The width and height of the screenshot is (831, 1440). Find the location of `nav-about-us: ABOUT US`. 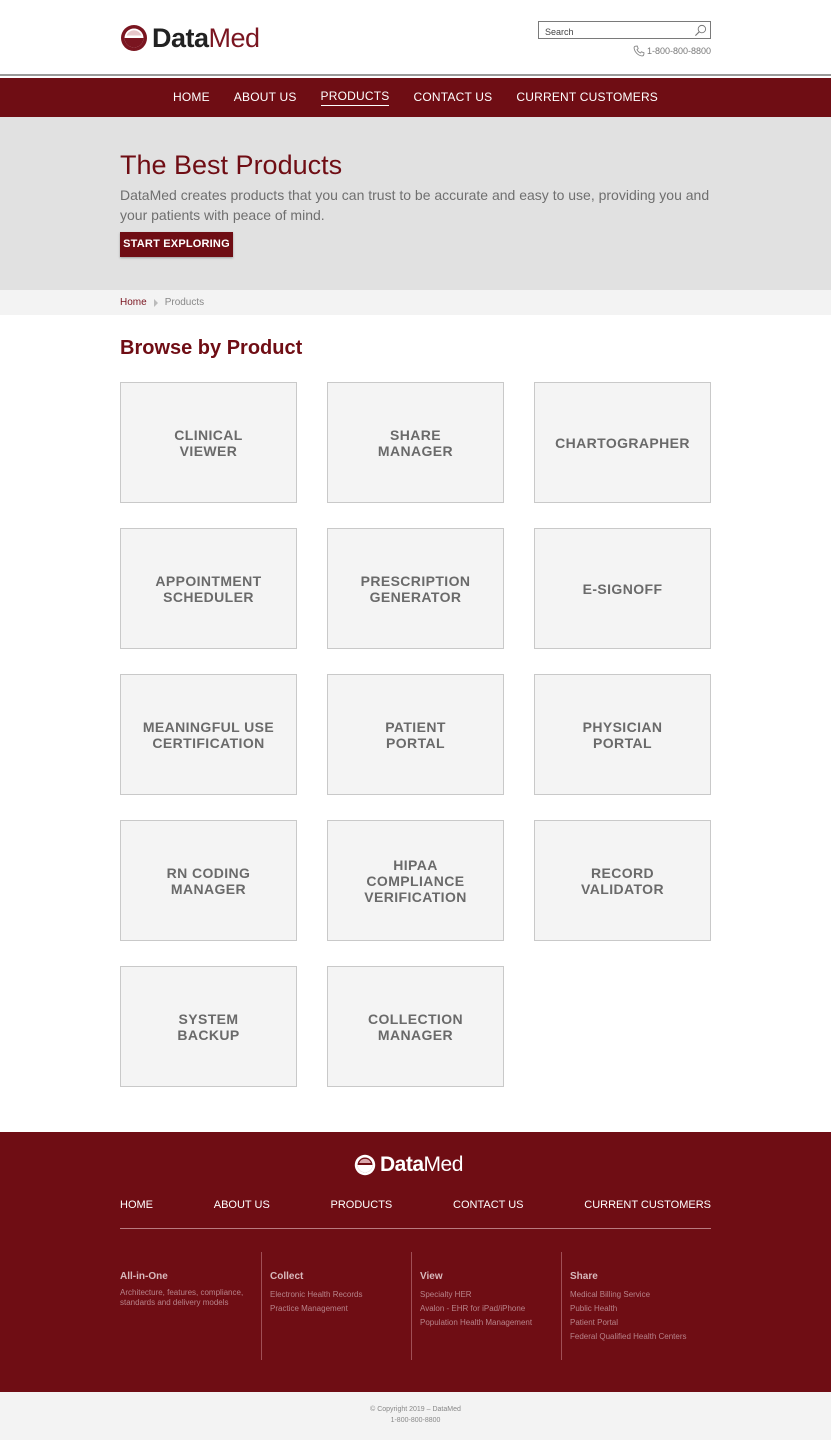

nav-about-us: ABOUT US is located at coordinates (265, 98).